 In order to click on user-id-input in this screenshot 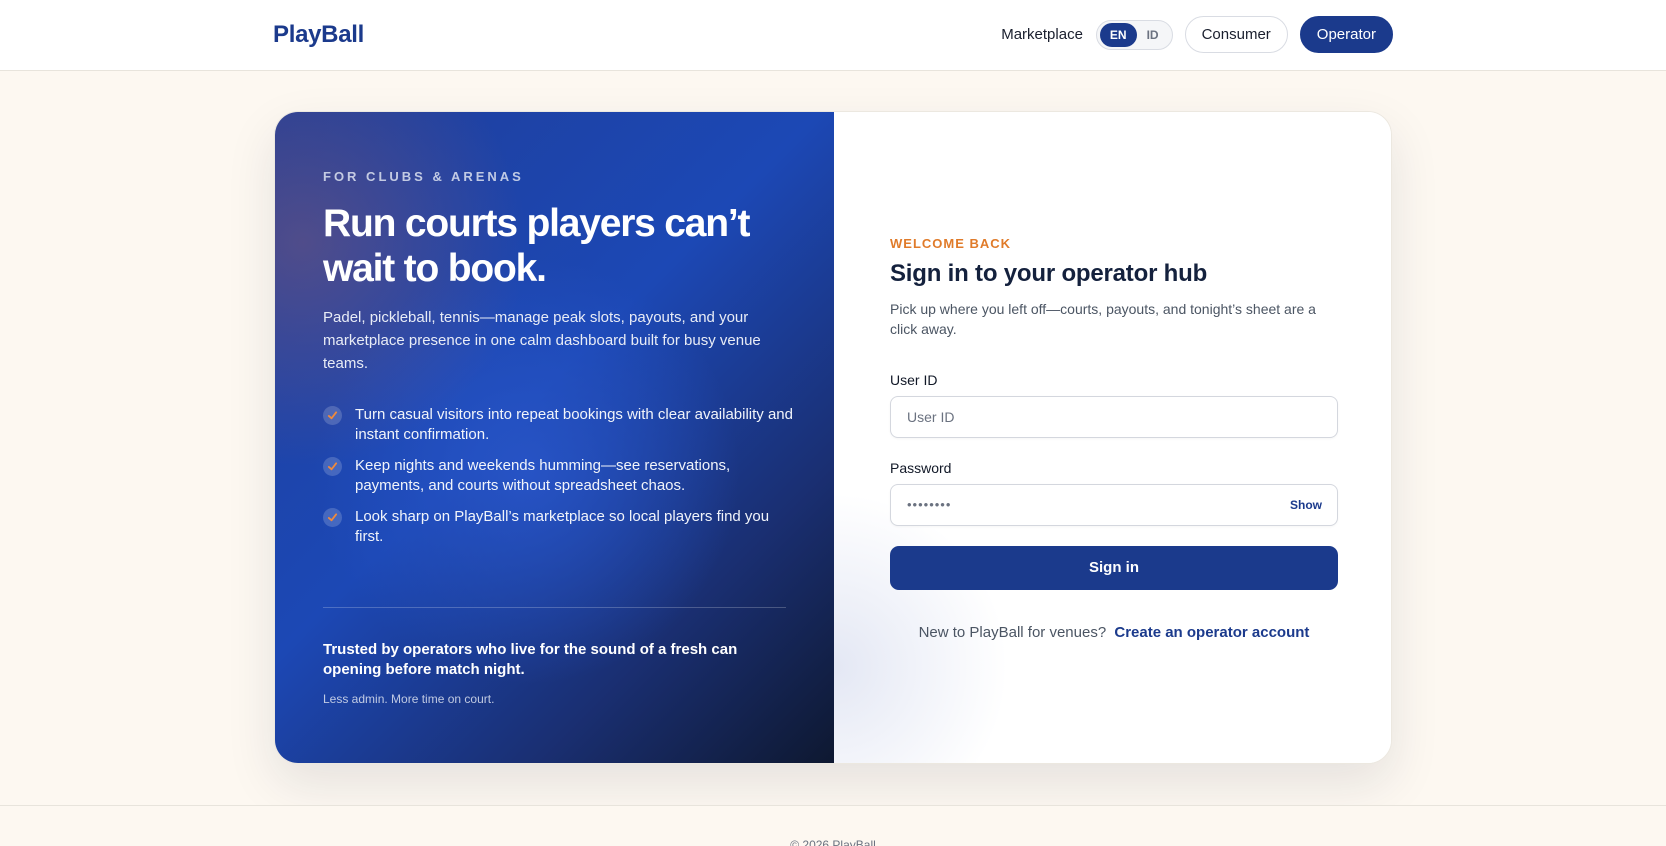, I will do `click(1114, 417)`.